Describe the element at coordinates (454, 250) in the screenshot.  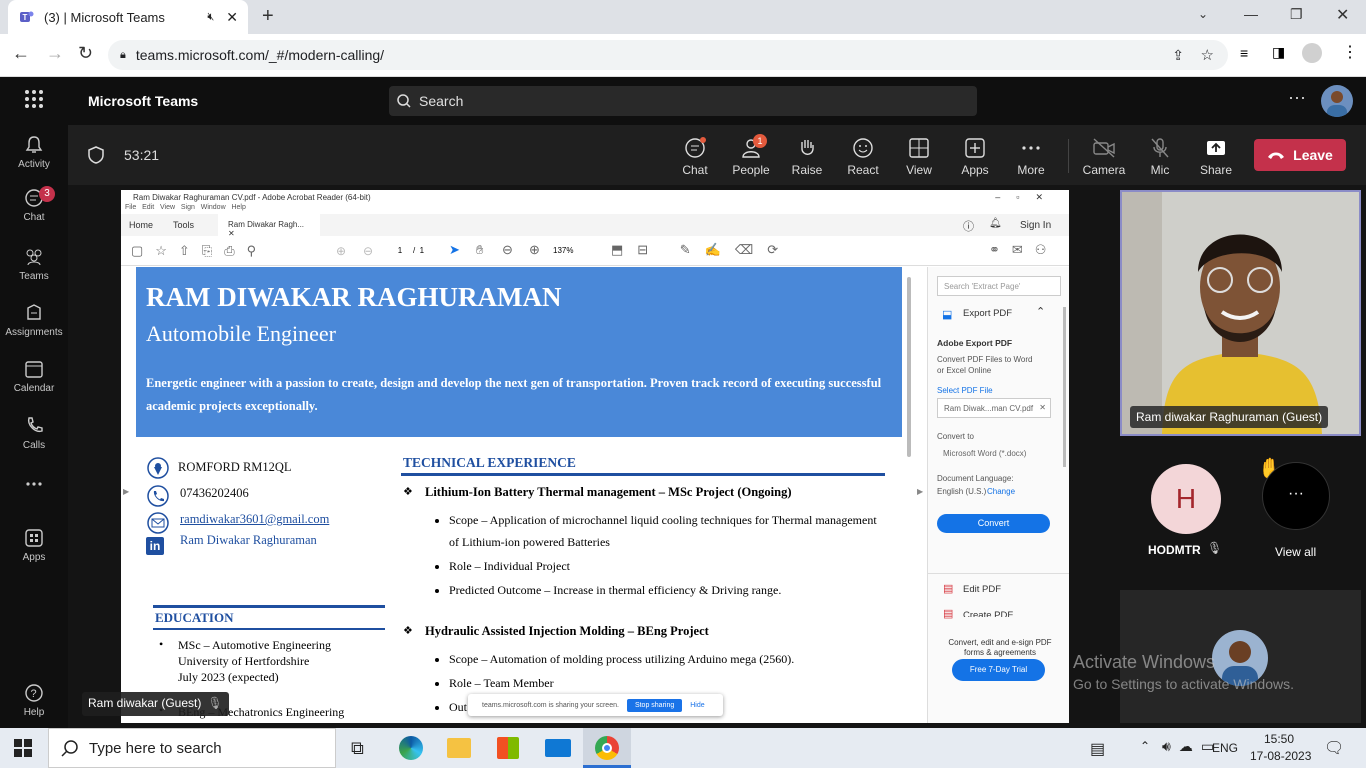
I see `select-cursor-icon: ➤` at that location.